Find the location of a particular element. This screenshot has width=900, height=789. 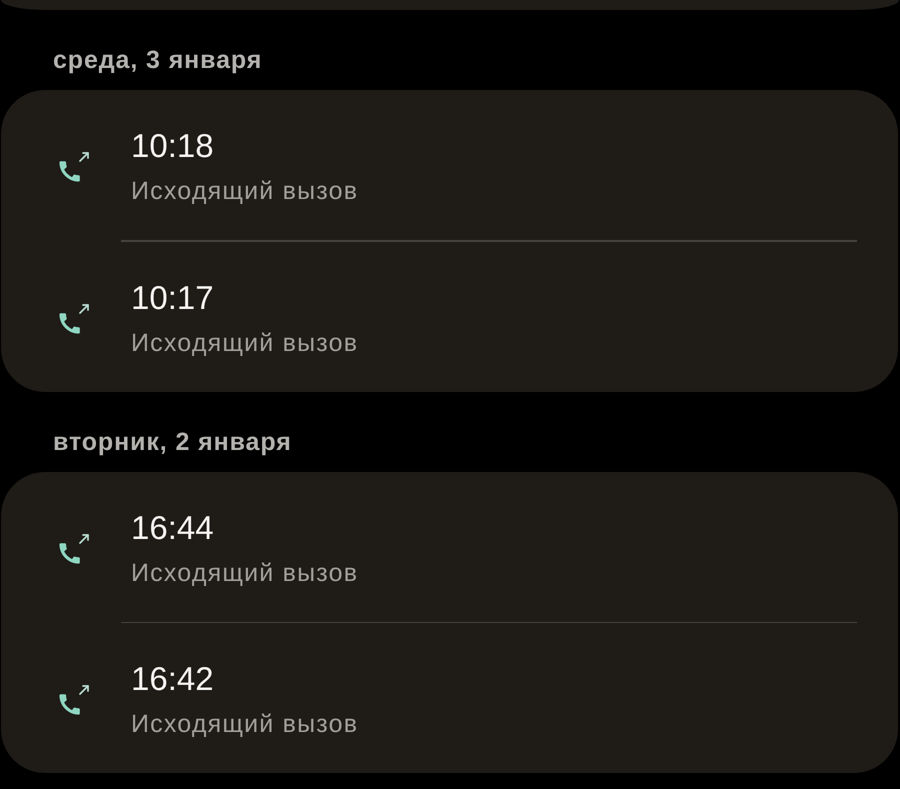

call-time: 16:42 is located at coordinates (172, 679).